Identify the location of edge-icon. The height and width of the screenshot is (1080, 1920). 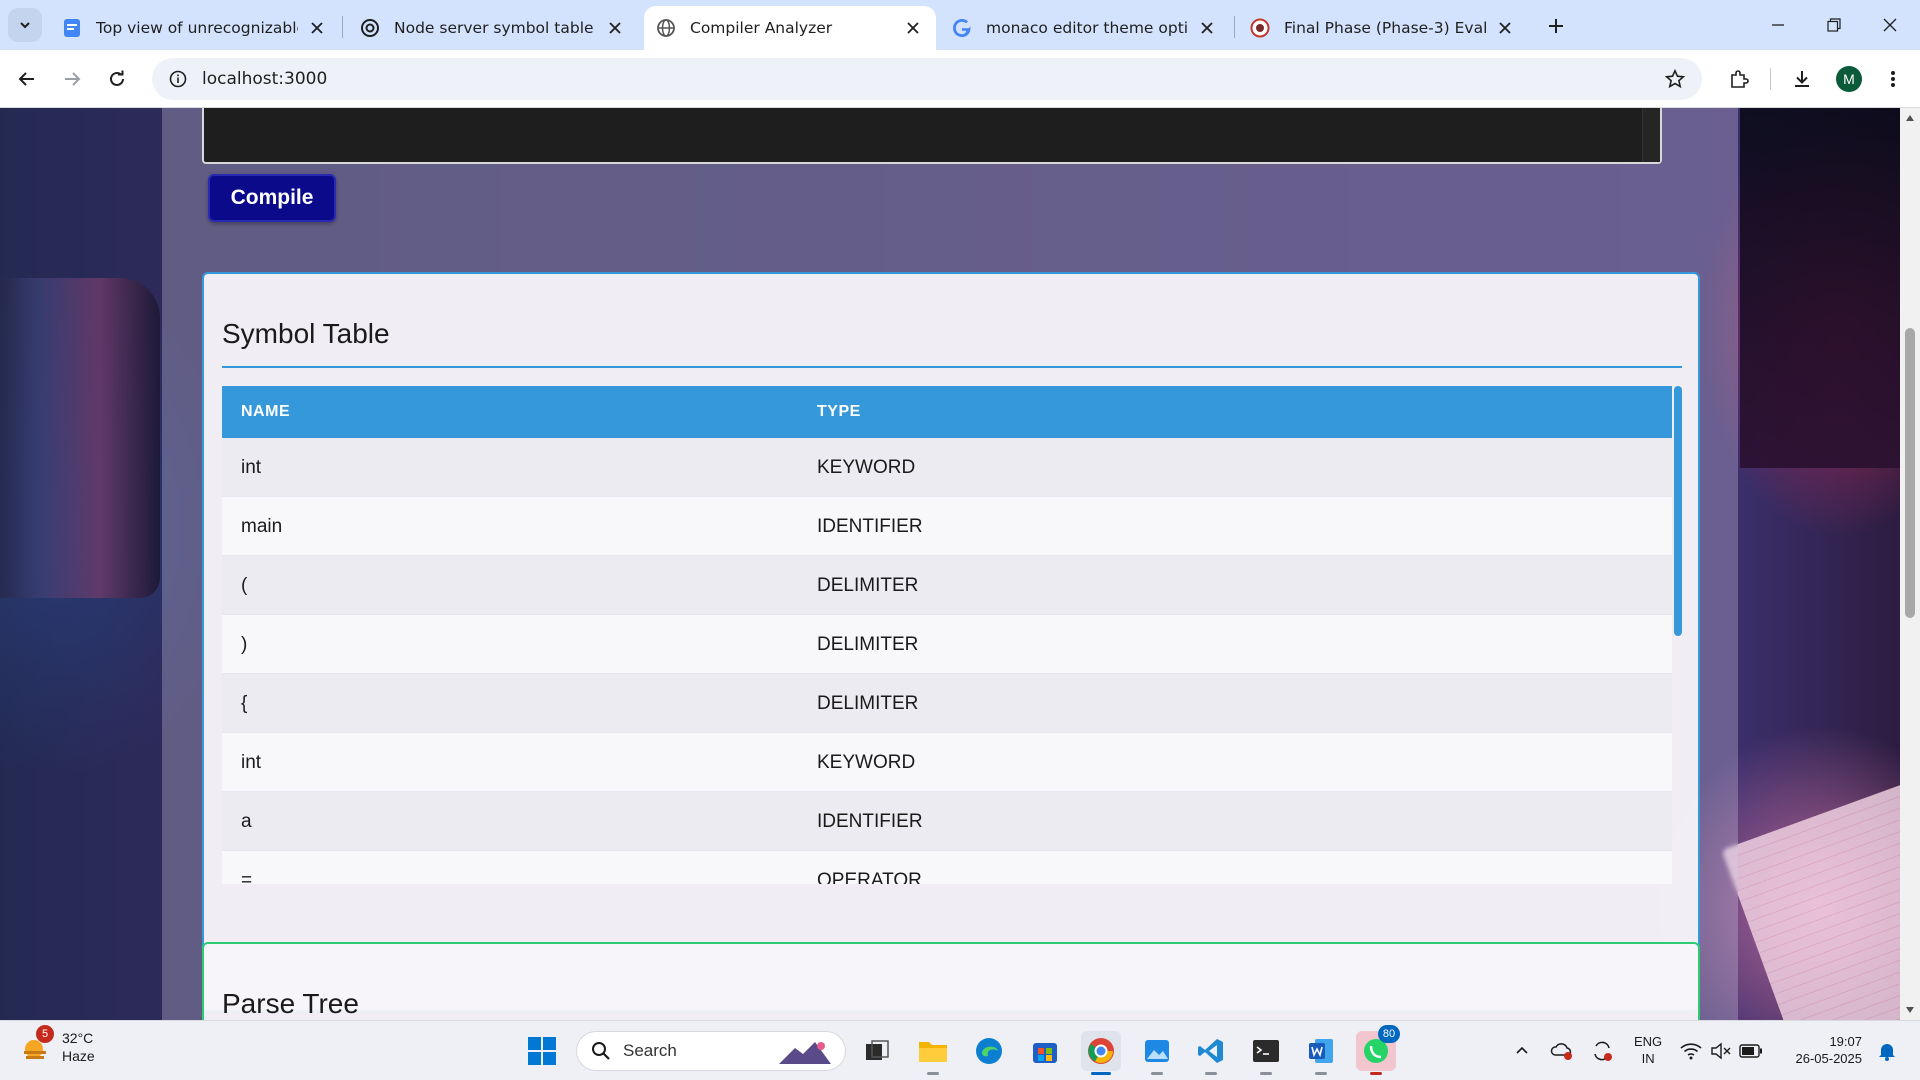
(989, 1051).